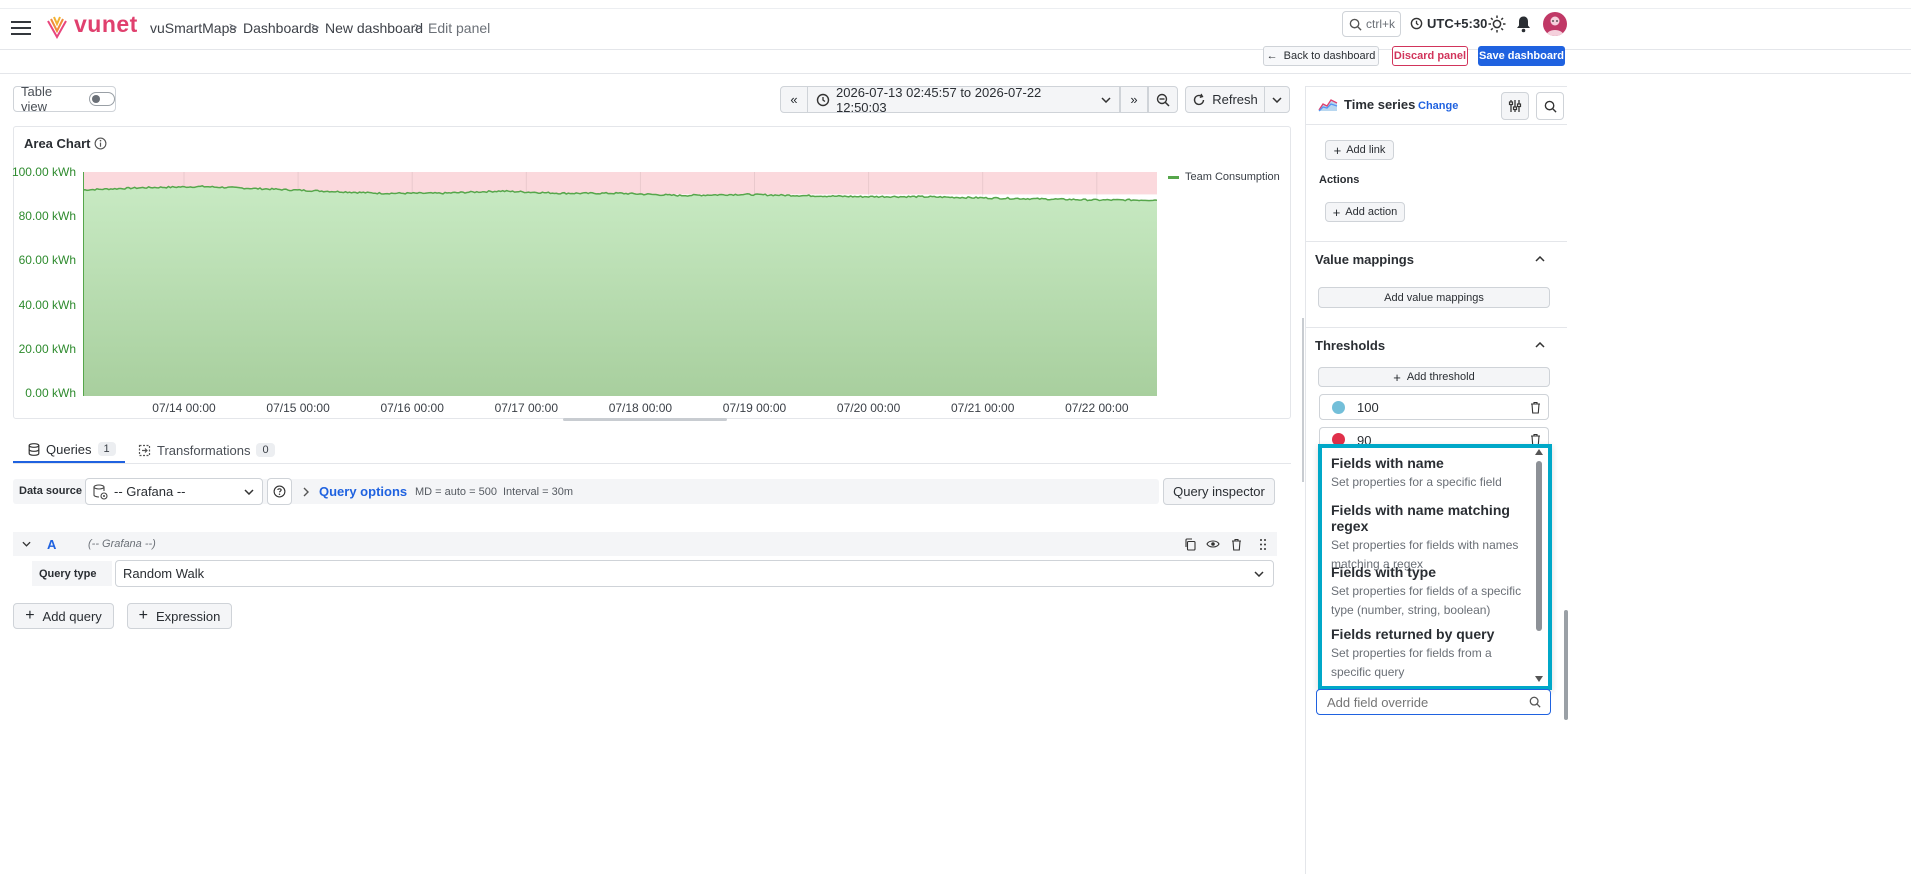  I want to click on time-forward-button: », so click(1134, 99).